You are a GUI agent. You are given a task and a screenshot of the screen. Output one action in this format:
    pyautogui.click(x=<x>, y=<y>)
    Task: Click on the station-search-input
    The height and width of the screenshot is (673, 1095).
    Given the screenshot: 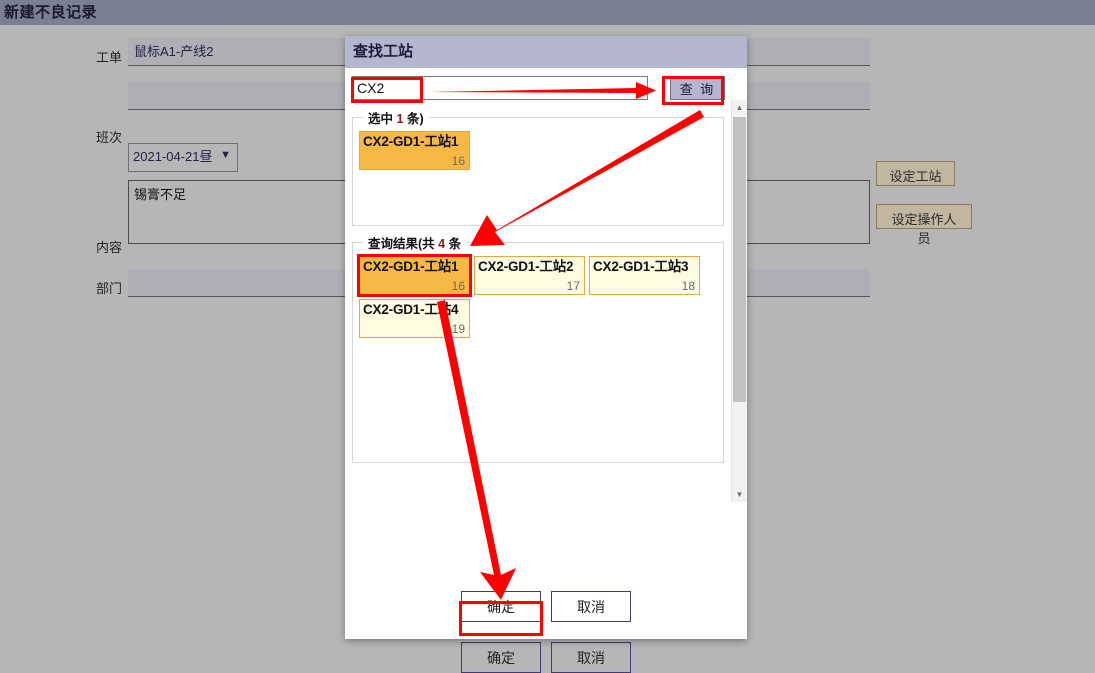 What is the action you would take?
    pyautogui.click(x=500, y=88)
    